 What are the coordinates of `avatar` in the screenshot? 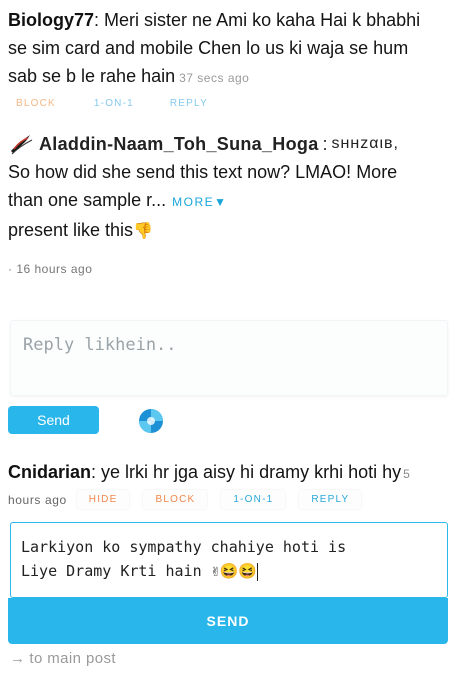 It's located at (21, 144).